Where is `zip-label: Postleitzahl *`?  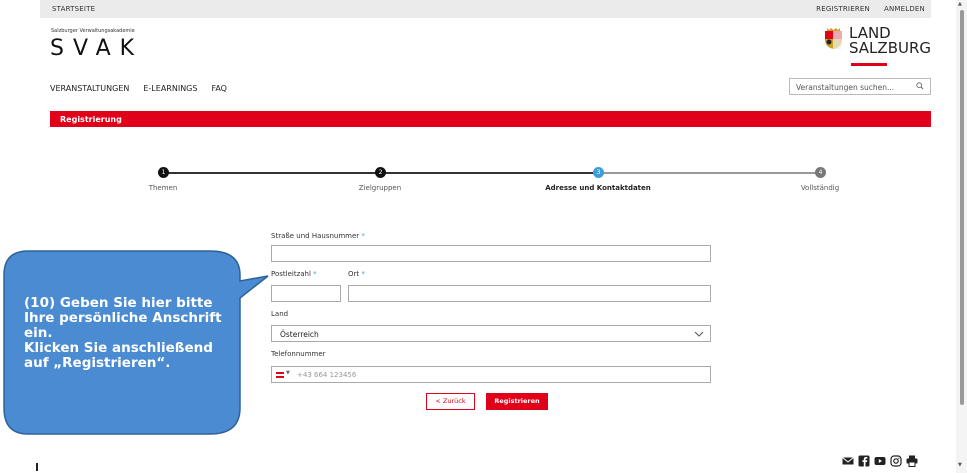
zip-label: Postleitzahl * is located at coordinates (294, 274).